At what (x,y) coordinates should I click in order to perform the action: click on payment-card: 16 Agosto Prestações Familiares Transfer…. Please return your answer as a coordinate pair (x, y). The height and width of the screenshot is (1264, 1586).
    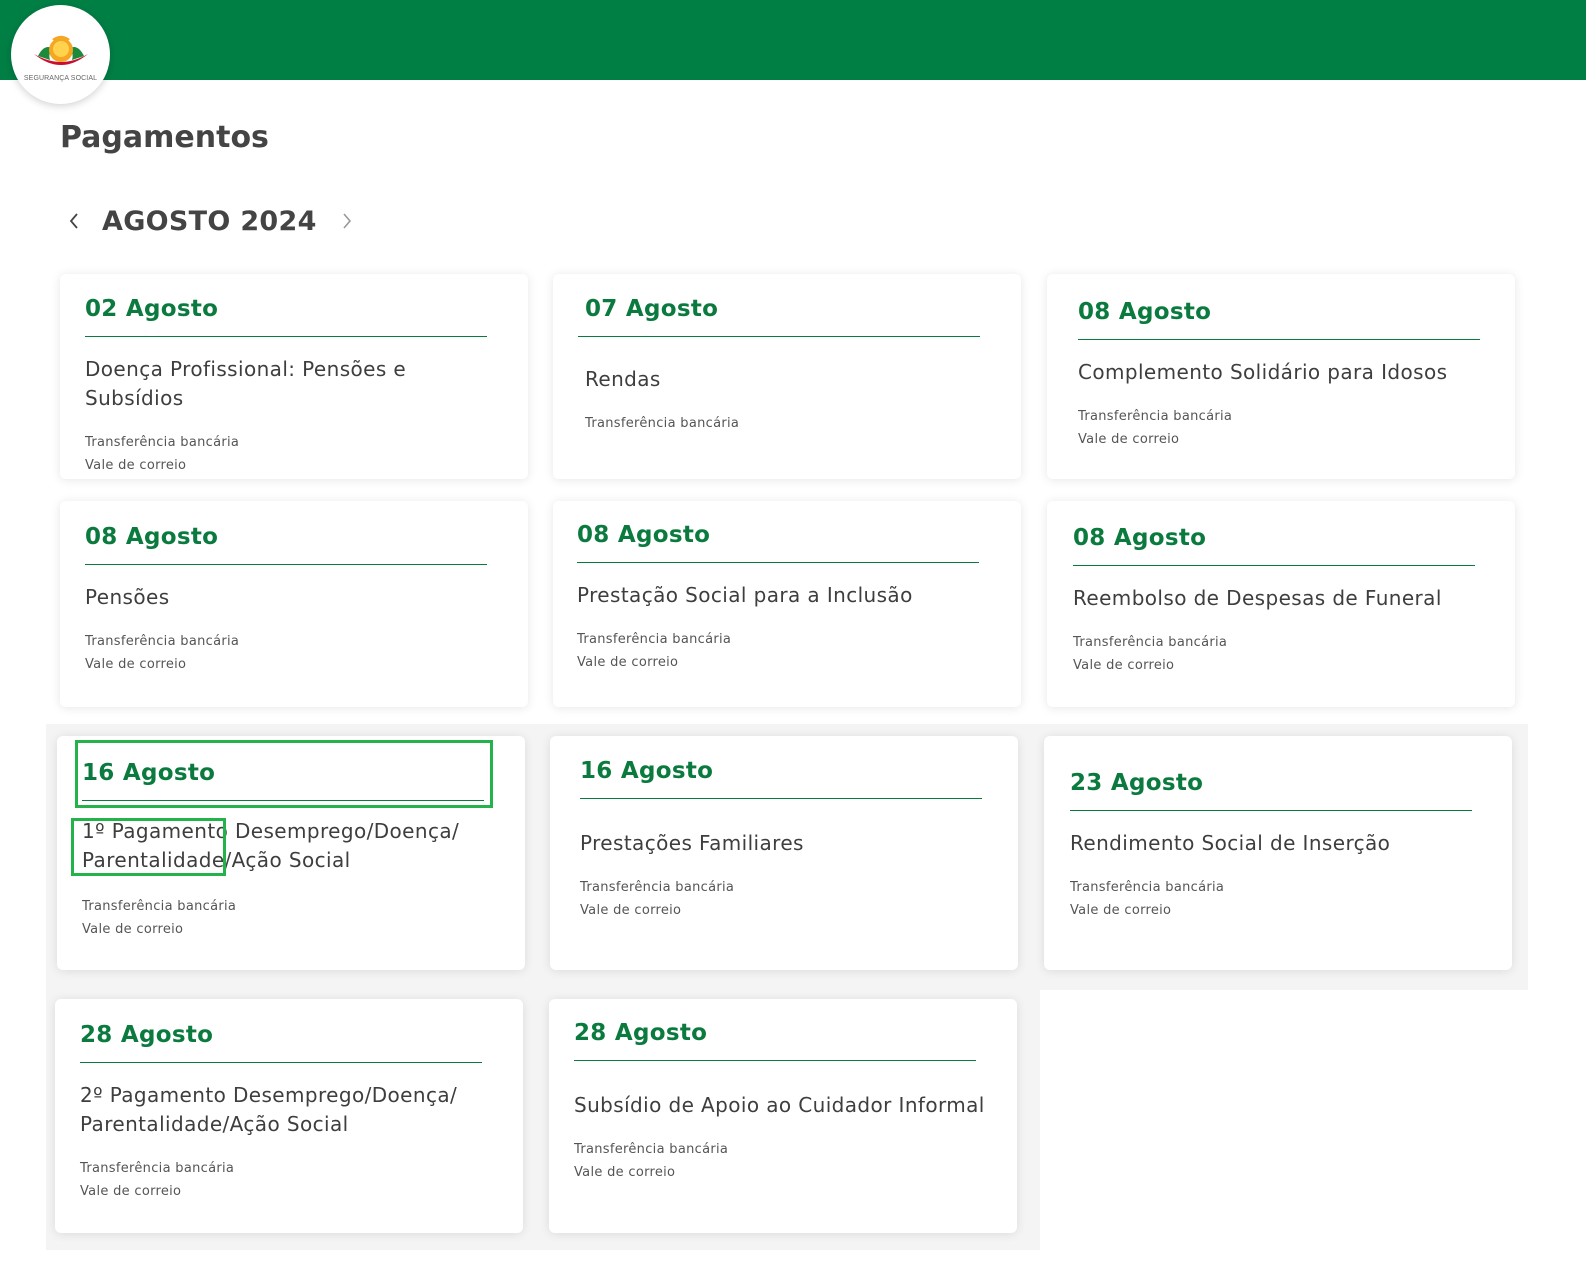
    Looking at the image, I should click on (784, 853).